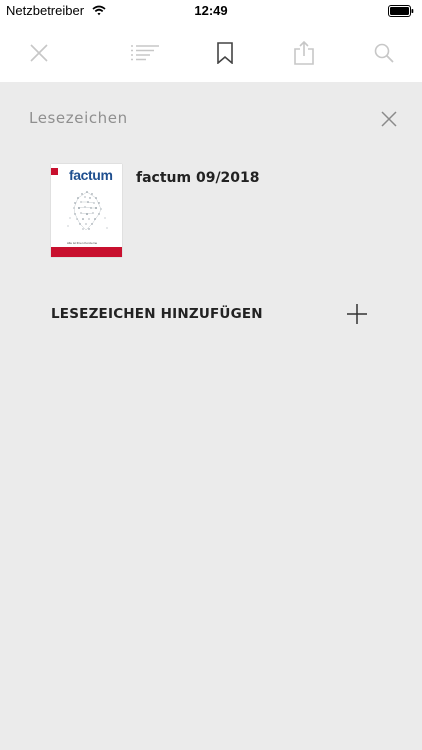 This screenshot has width=422, height=750. I want to click on bookmarks-button, so click(225, 53).